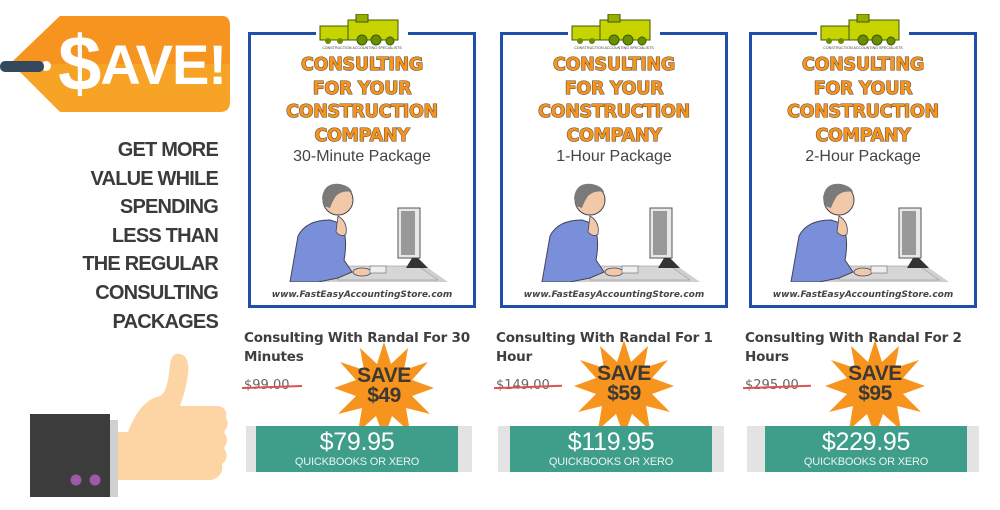  I want to click on cover-package-label: 30-Minute Package, so click(362, 156).